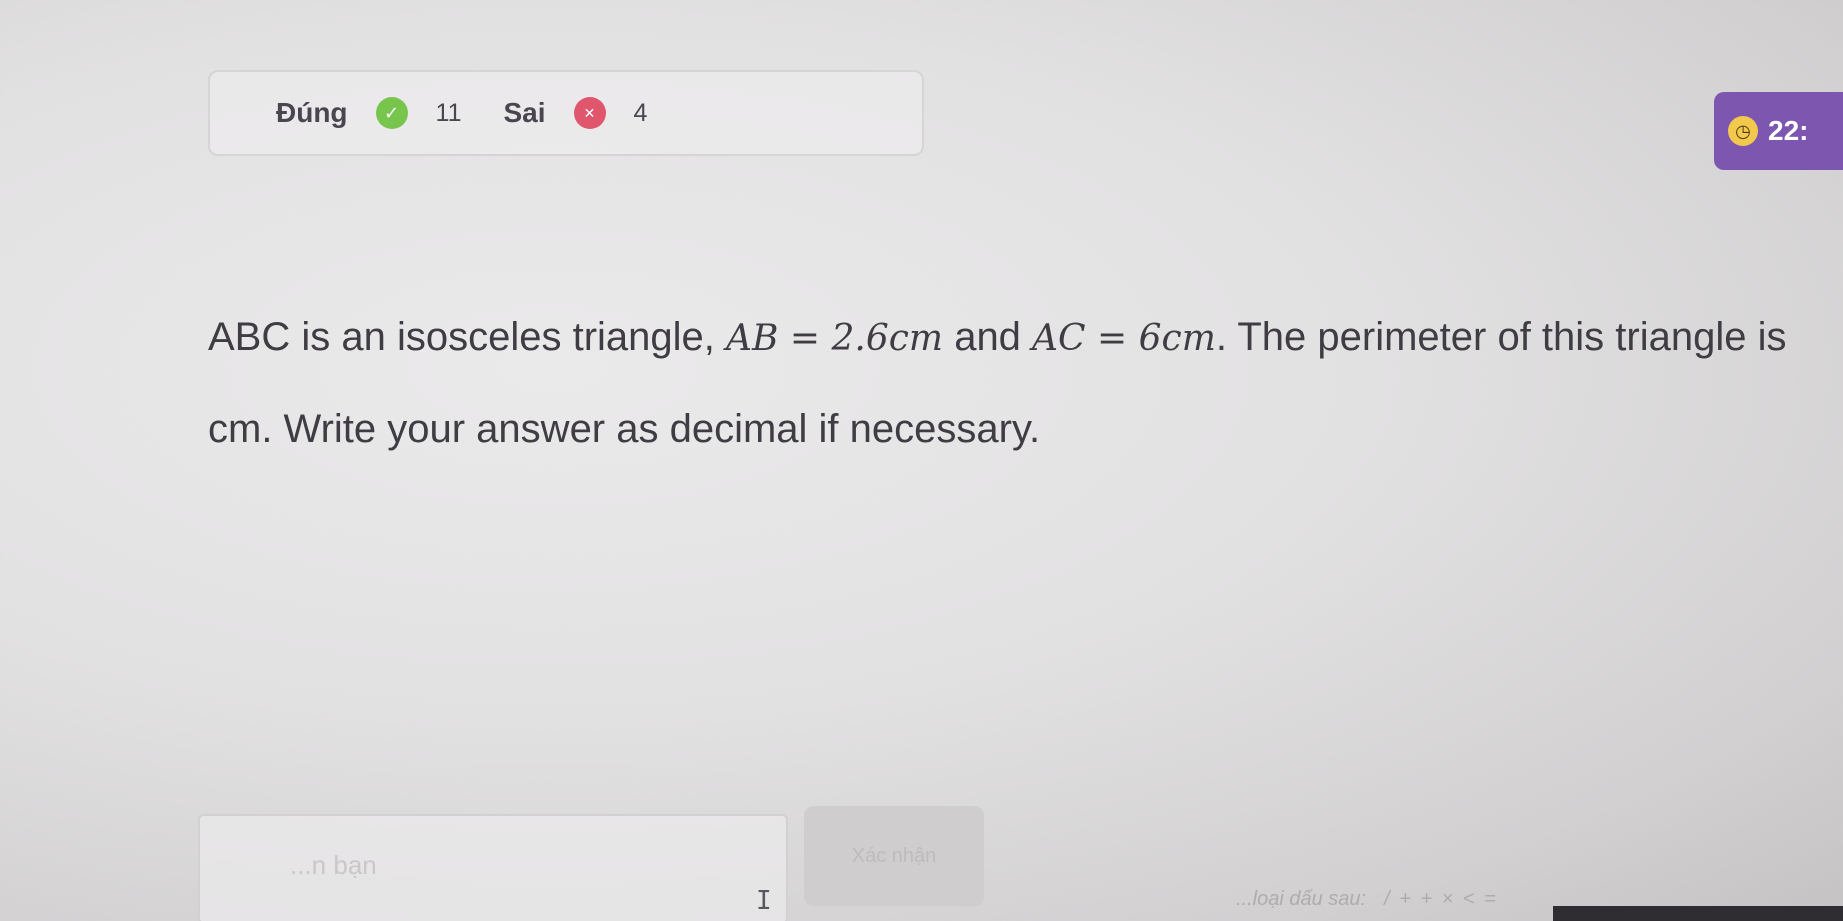 Image resolution: width=1843 pixels, height=921 pixels. I want to click on x-circle-icon: ✕, so click(589, 113).